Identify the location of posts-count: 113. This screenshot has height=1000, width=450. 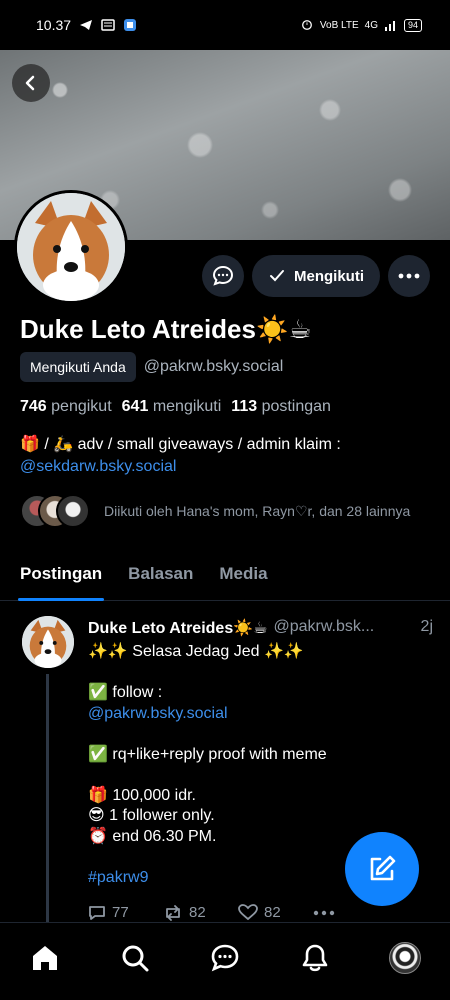
(244, 406).